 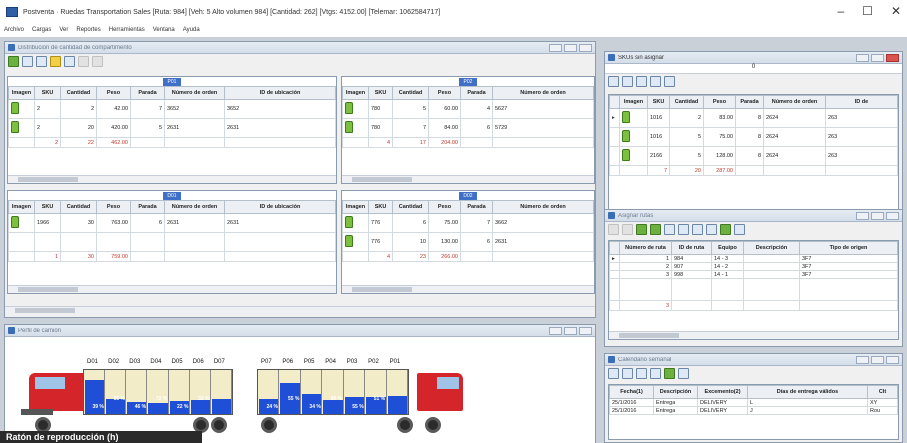 What do you see at coordinates (41, 30) in the screenshot?
I see `menu-cargas: Cargas` at bounding box center [41, 30].